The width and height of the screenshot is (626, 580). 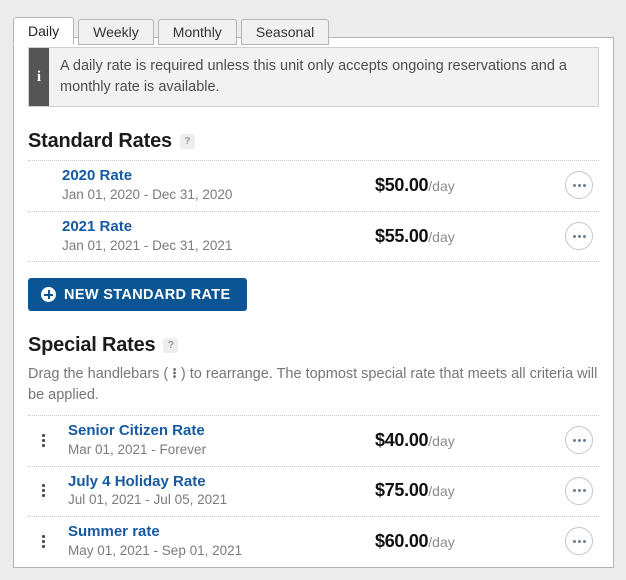 What do you see at coordinates (148, 500) in the screenshot?
I see `rate-date-range: Jul 01, 2021 - Jul 05, 2021` at bounding box center [148, 500].